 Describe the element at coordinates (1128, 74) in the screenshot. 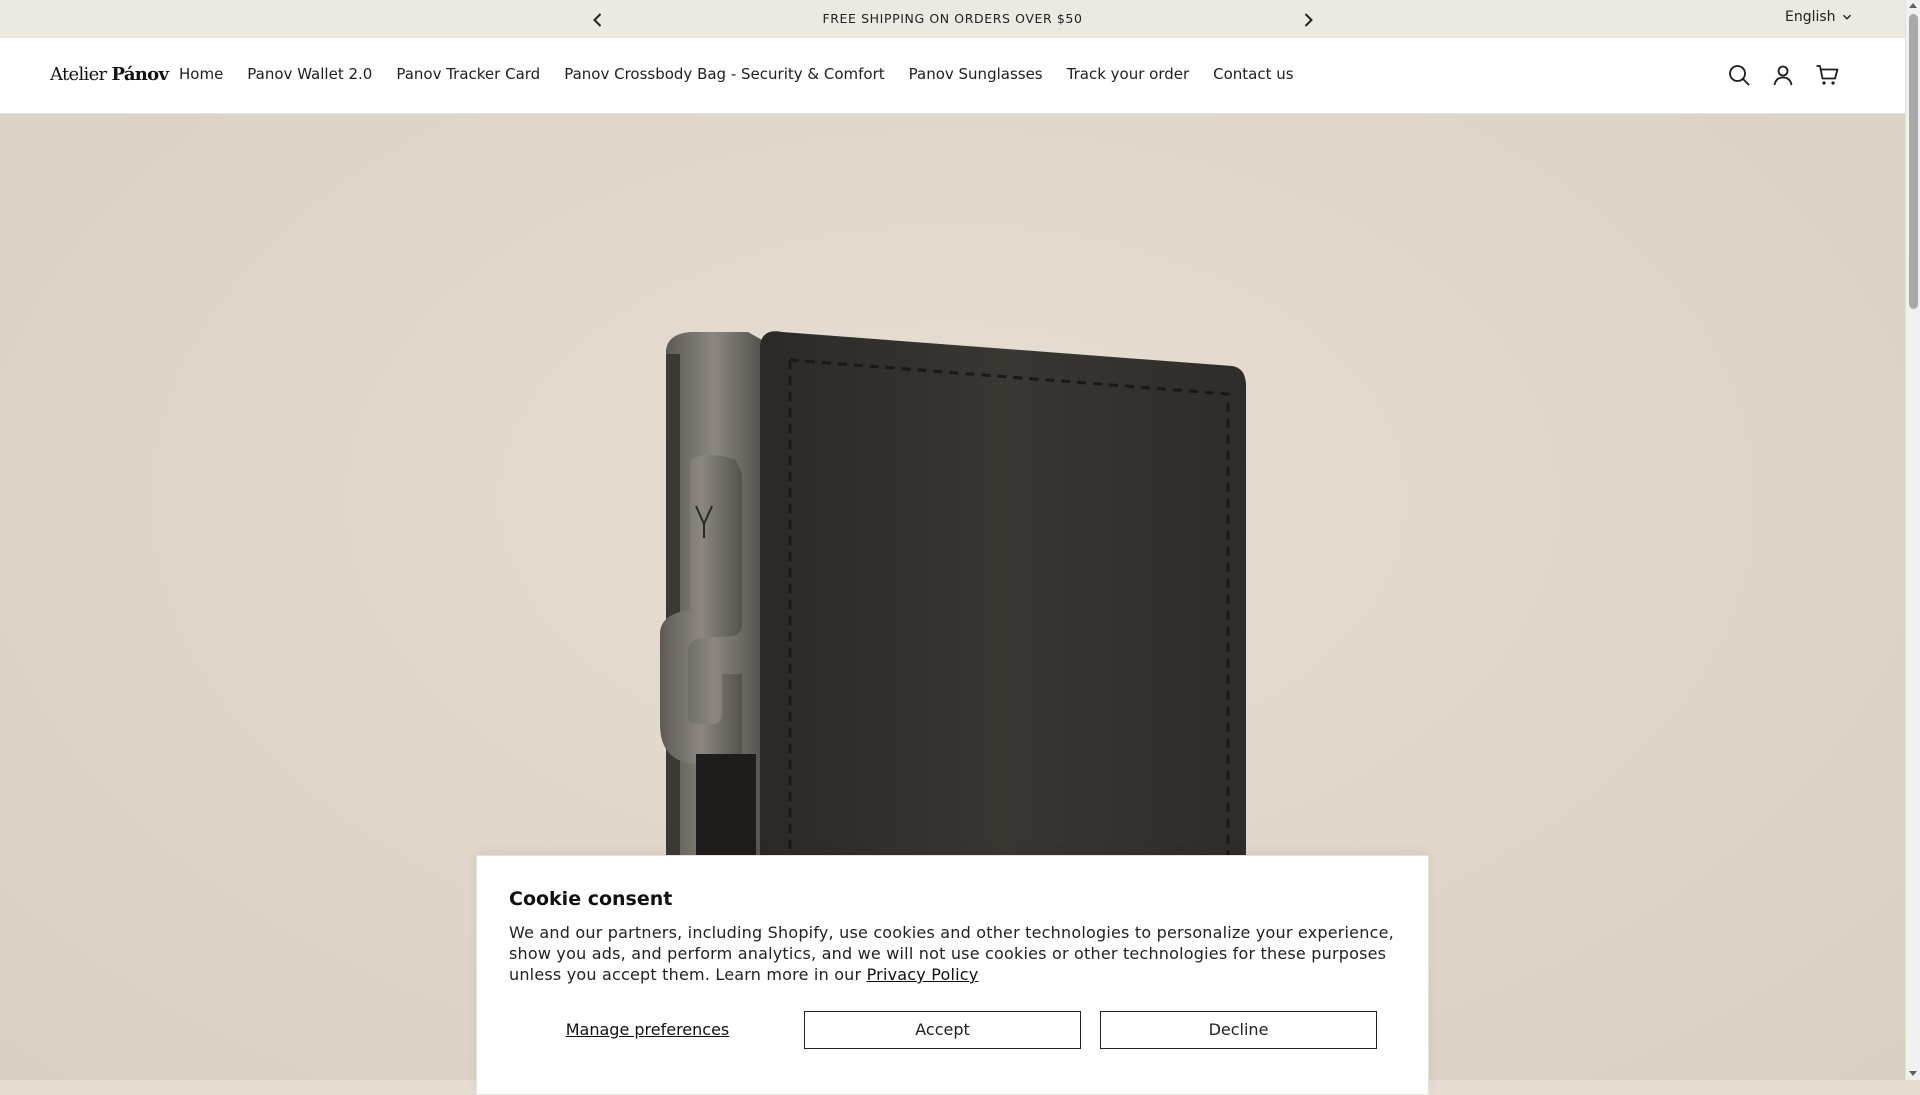

I see `nav-track-order: Track your order` at that location.